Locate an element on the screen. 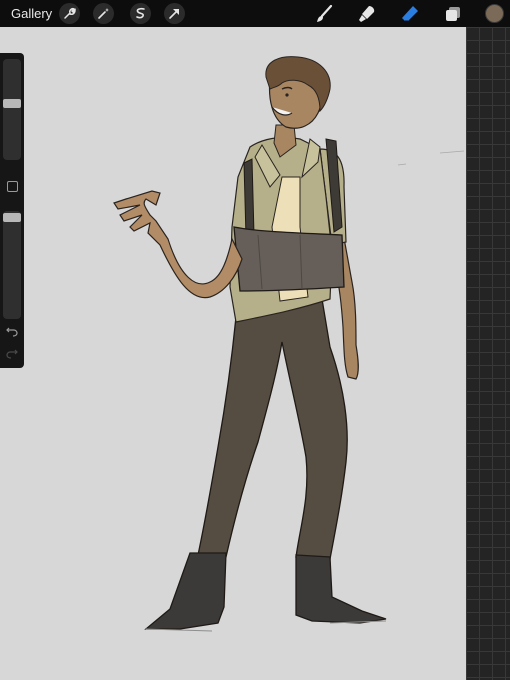 This screenshot has height=680, width=510. modify-button is located at coordinates (12, 186).